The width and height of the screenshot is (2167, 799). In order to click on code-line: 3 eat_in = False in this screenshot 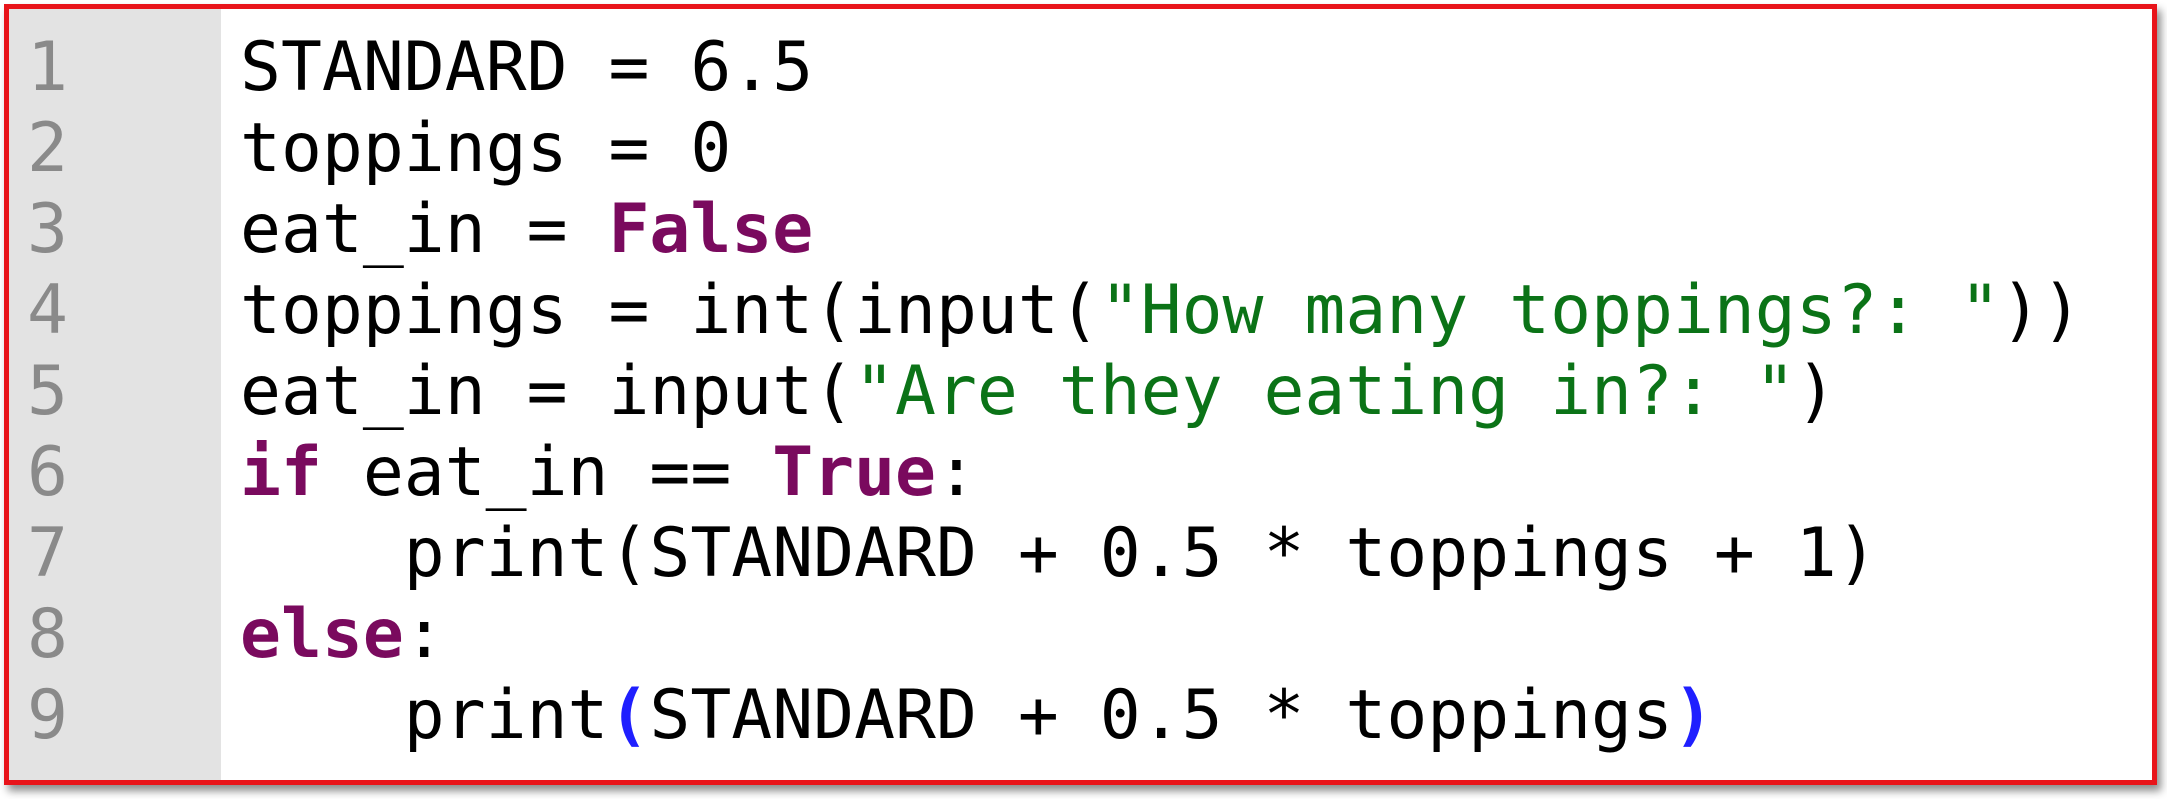, I will do `click(1080, 229)`.